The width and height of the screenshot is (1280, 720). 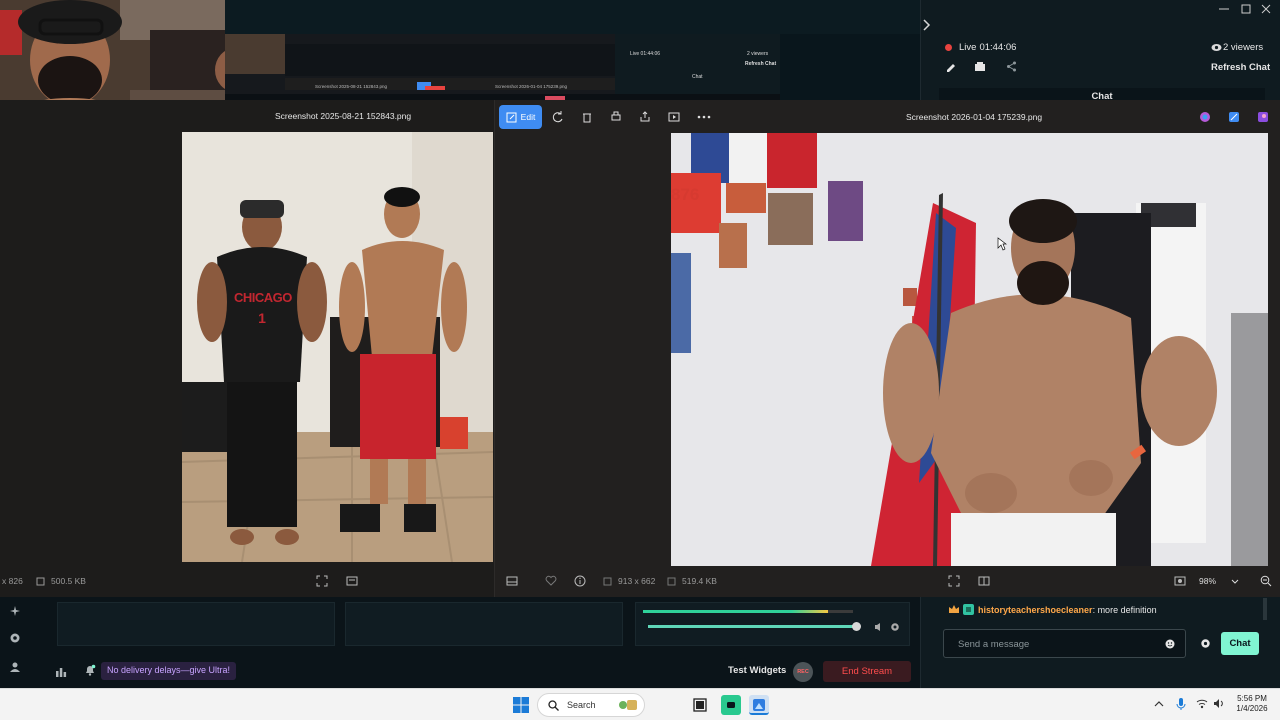 What do you see at coordinates (1265, 609) in the screenshot?
I see `chat-scrollbar` at bounding box center [1265, 609].